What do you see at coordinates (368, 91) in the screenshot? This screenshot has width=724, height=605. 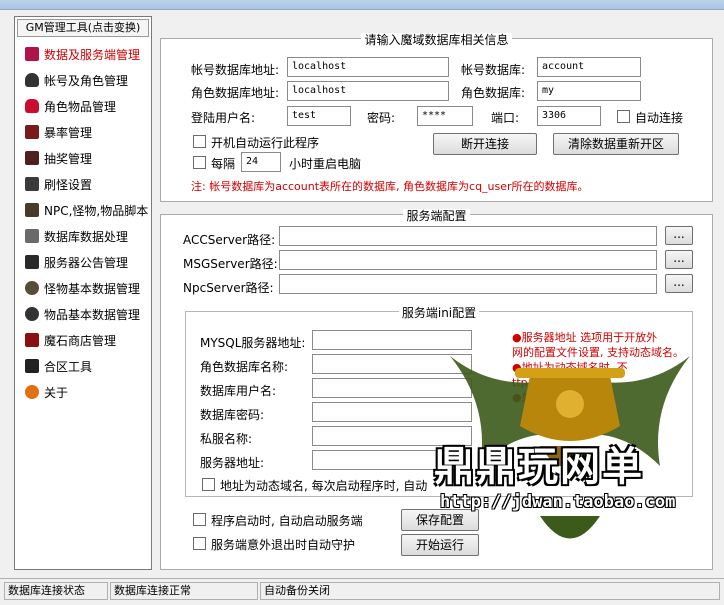 I see `role-db-address-input: localhost` at bounding box center [368, 91].